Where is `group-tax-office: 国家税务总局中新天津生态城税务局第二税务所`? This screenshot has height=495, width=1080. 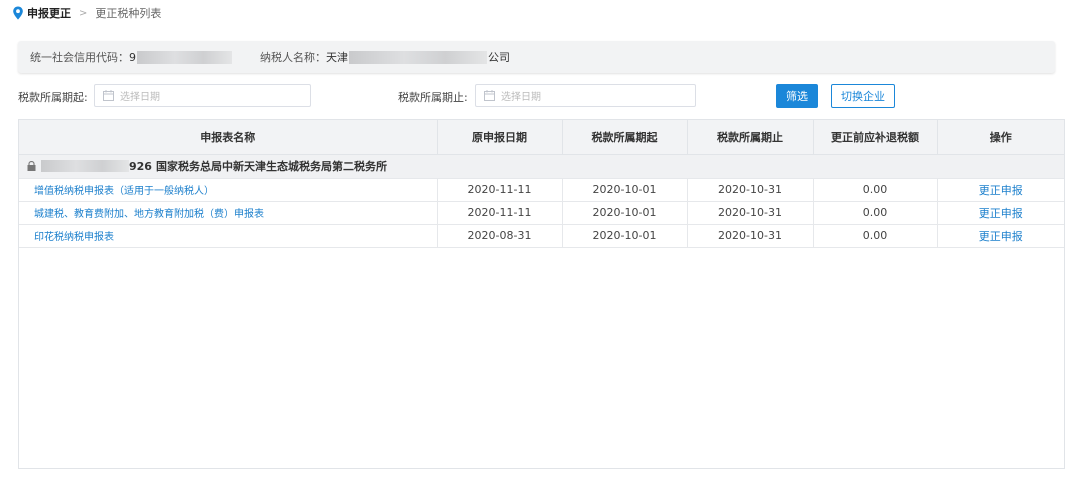 group-tax-office: 国家税务总局中新天津生态城税务局第二税务所 is located at coordinates (271, 166).